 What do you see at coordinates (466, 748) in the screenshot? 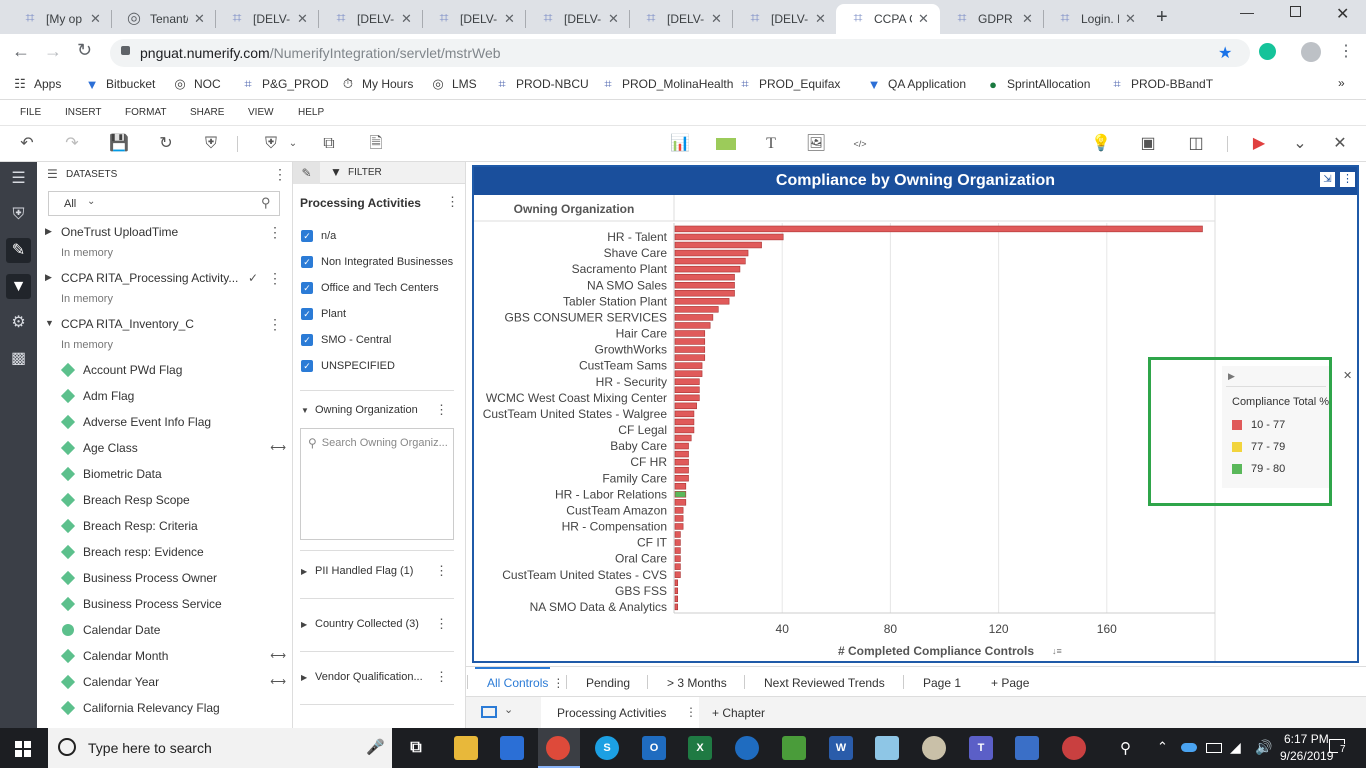
I see `file-explorer-icon` at bounding box center [466, 748].